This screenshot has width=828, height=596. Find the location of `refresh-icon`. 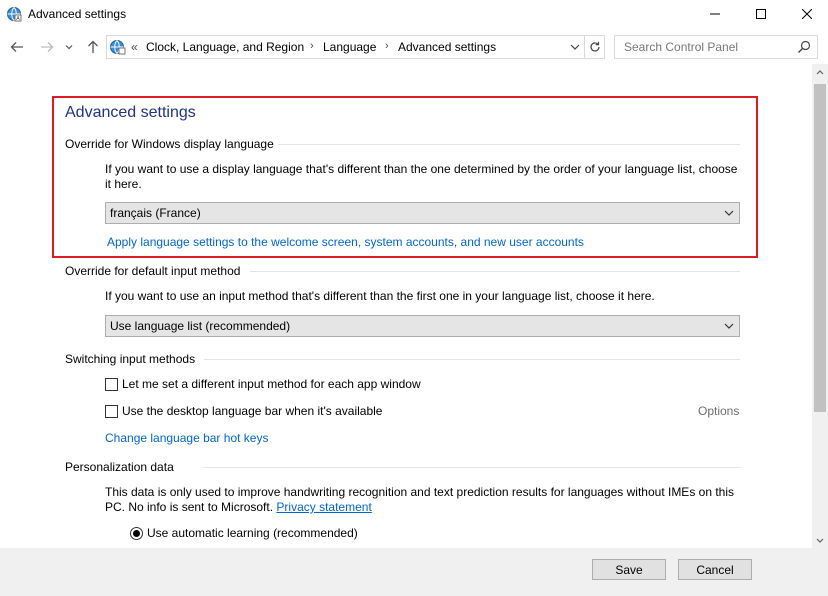

refresh-icon is located at coordinates (594, 46).